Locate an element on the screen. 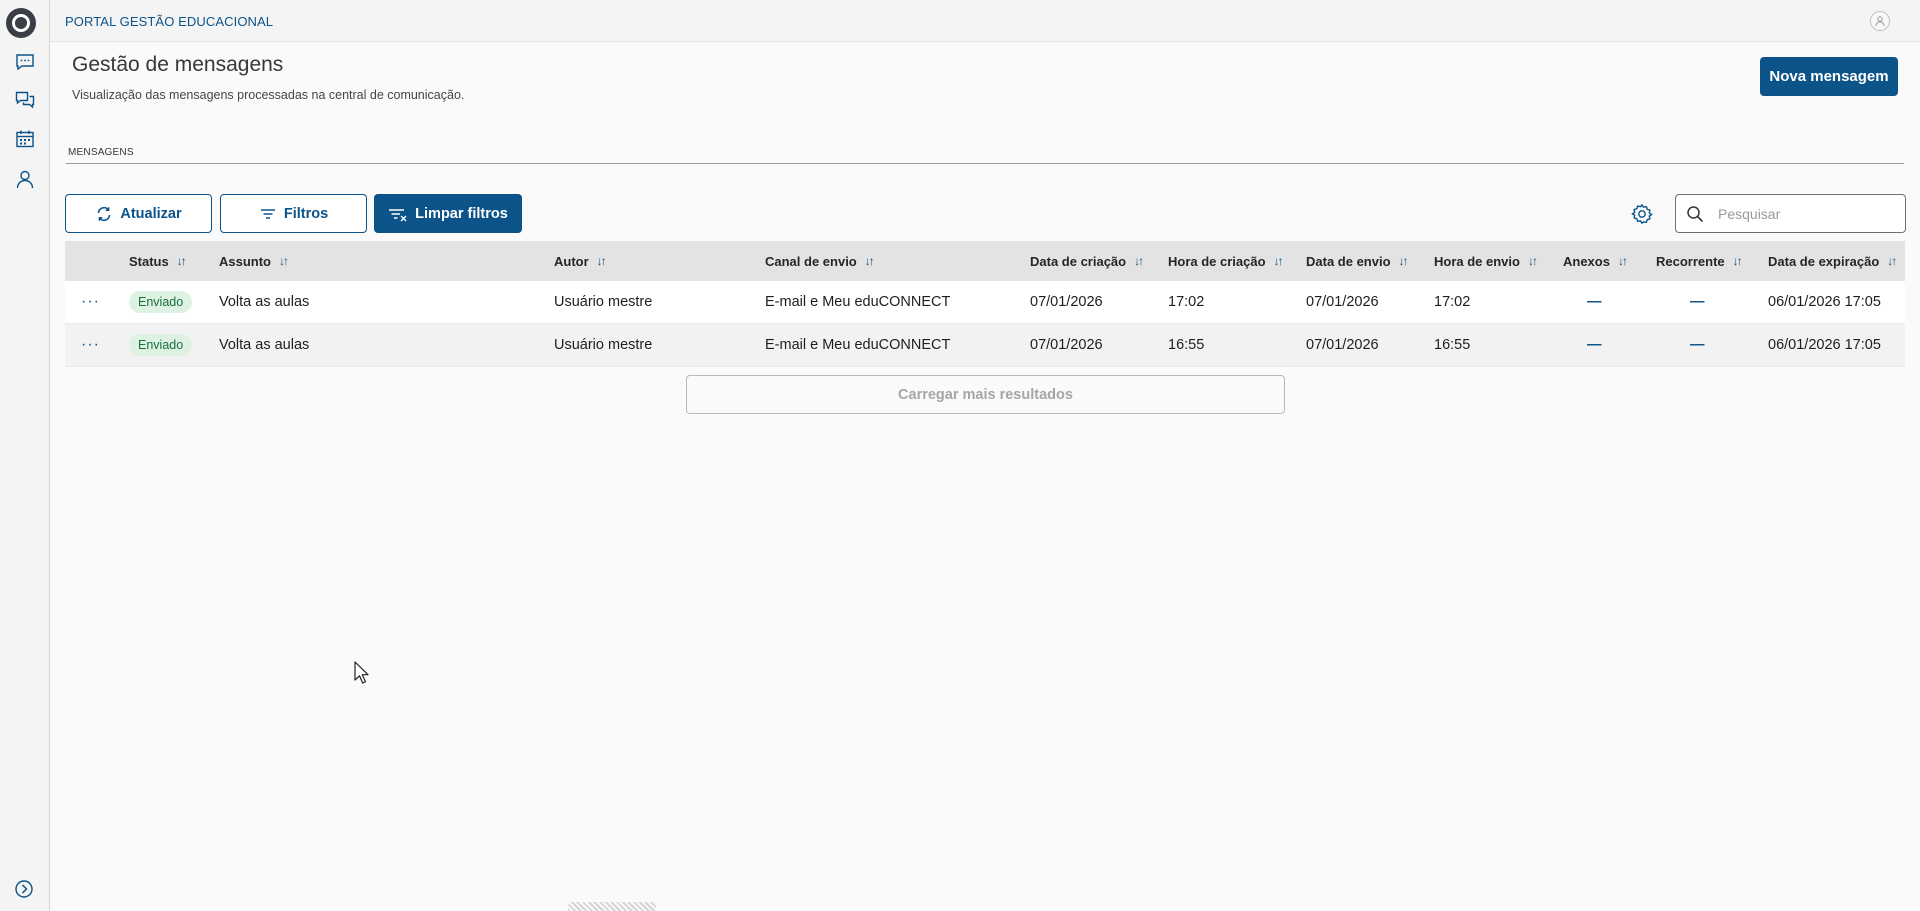 The width and height of the screenshot is (1920, 911). tab-mensagens: MENSAGENS is located at coordinates (101, 152).